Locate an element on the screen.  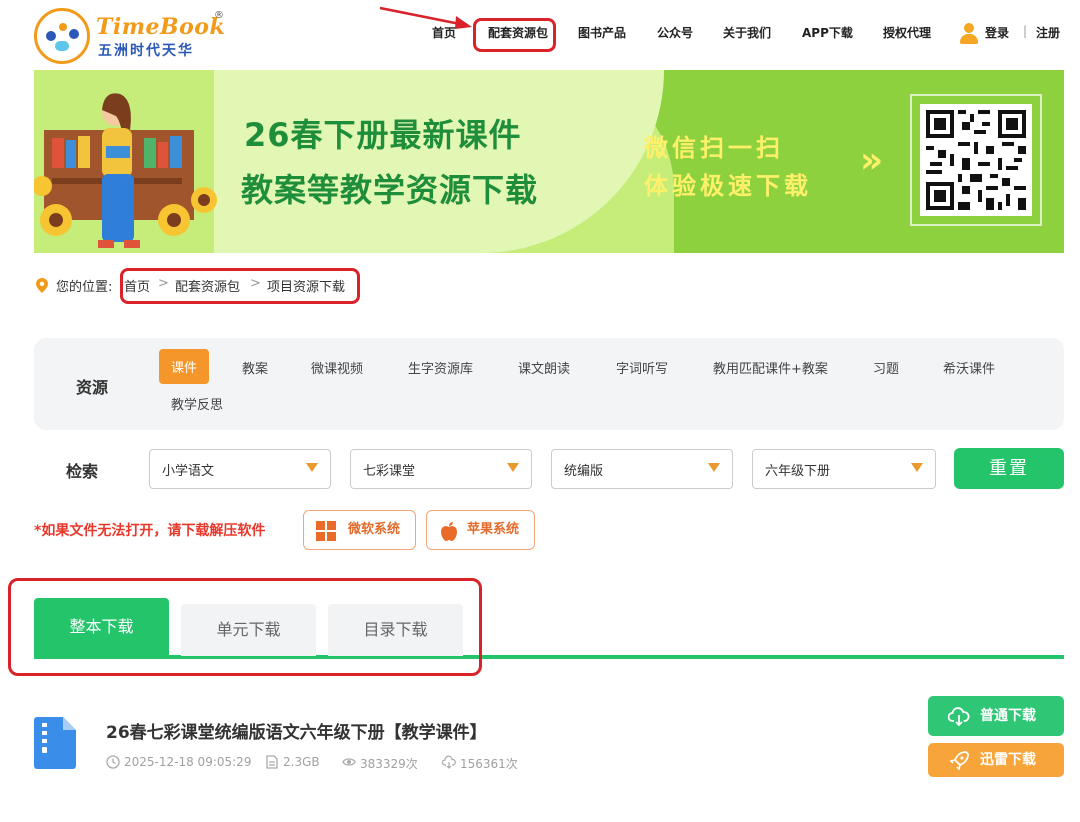
annotation-arrow-icon is located at coordinates (425, 17).